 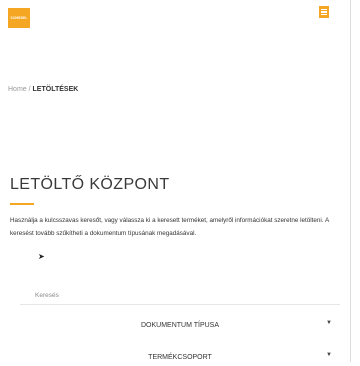 I want to click on search-underline, so click(x=180, y=304).